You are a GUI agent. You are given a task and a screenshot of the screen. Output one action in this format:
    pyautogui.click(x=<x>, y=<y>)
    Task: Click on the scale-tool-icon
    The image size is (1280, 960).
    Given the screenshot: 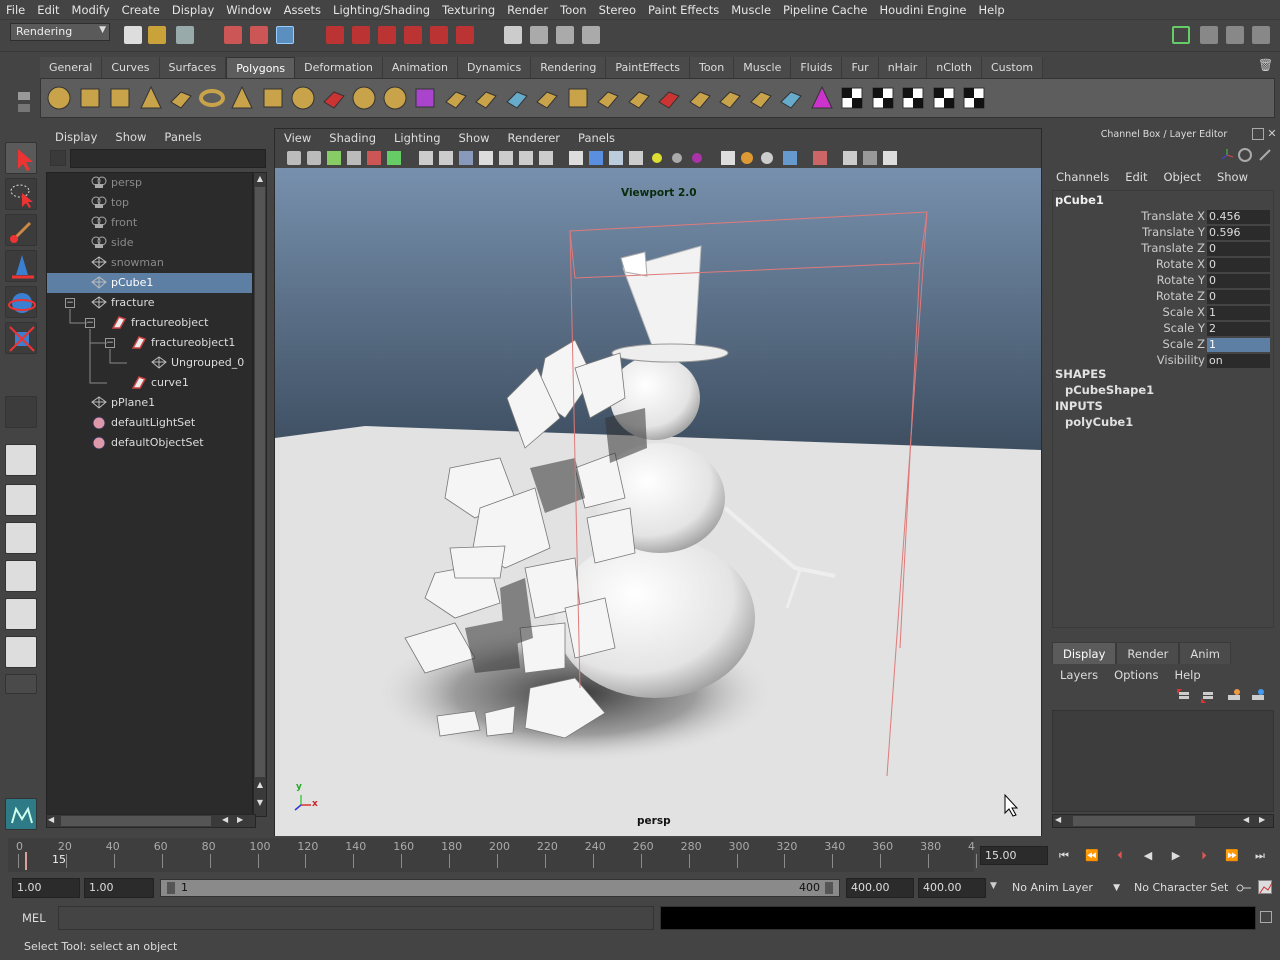 What is the action you would take?
    pyautogui.click(x=21, y=338)
    